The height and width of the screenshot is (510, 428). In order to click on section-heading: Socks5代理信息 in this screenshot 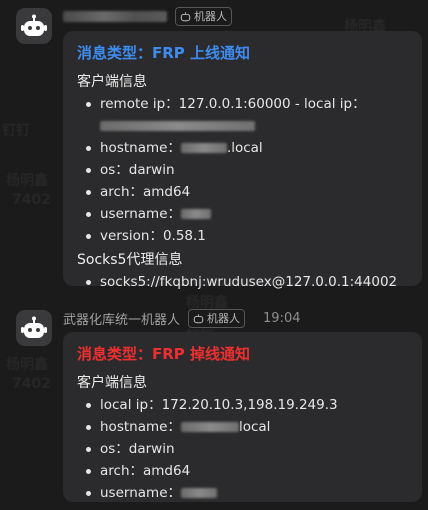, I will do `click(130, 260)`.